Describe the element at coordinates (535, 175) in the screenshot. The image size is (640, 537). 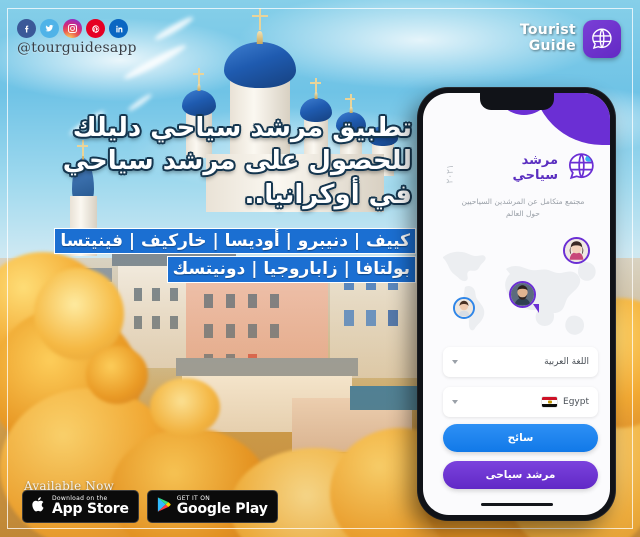
I see `app-title-line-2: سياحي` at that location.